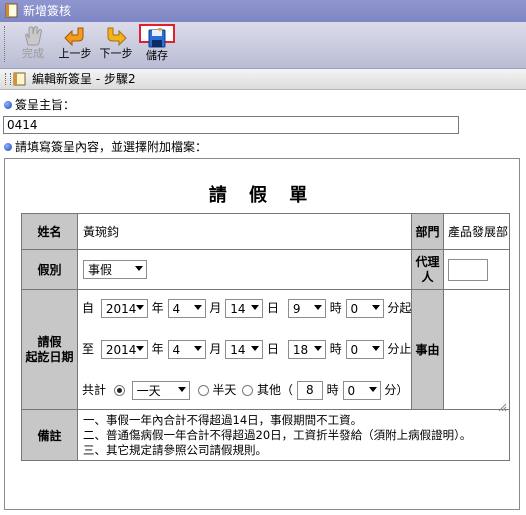 The width and height of the screenshot is (526, 515). What do you see at coordinates (238, 309) in the screenshot?
I see `start-day-value: 14` at bounding box center [238, 309].